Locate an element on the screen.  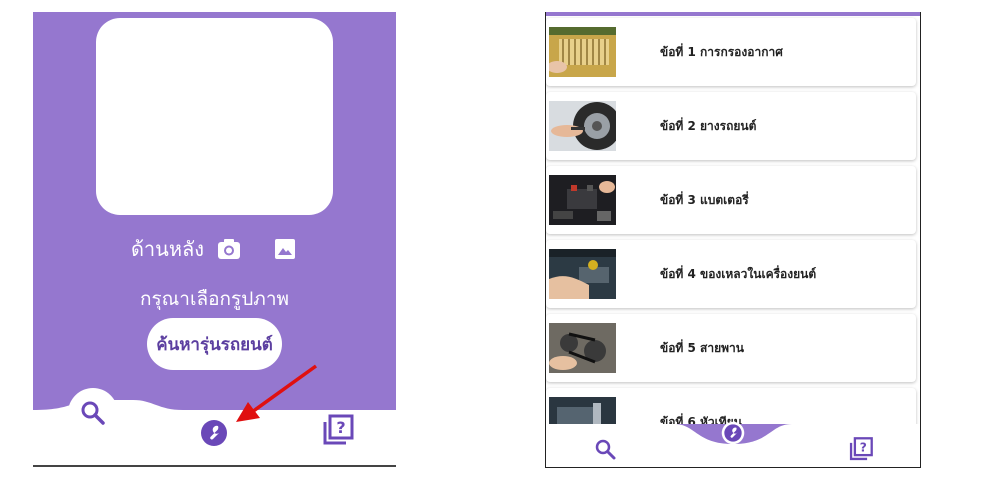
right-bottom-nav: ? is located at coordinates (733, 444).